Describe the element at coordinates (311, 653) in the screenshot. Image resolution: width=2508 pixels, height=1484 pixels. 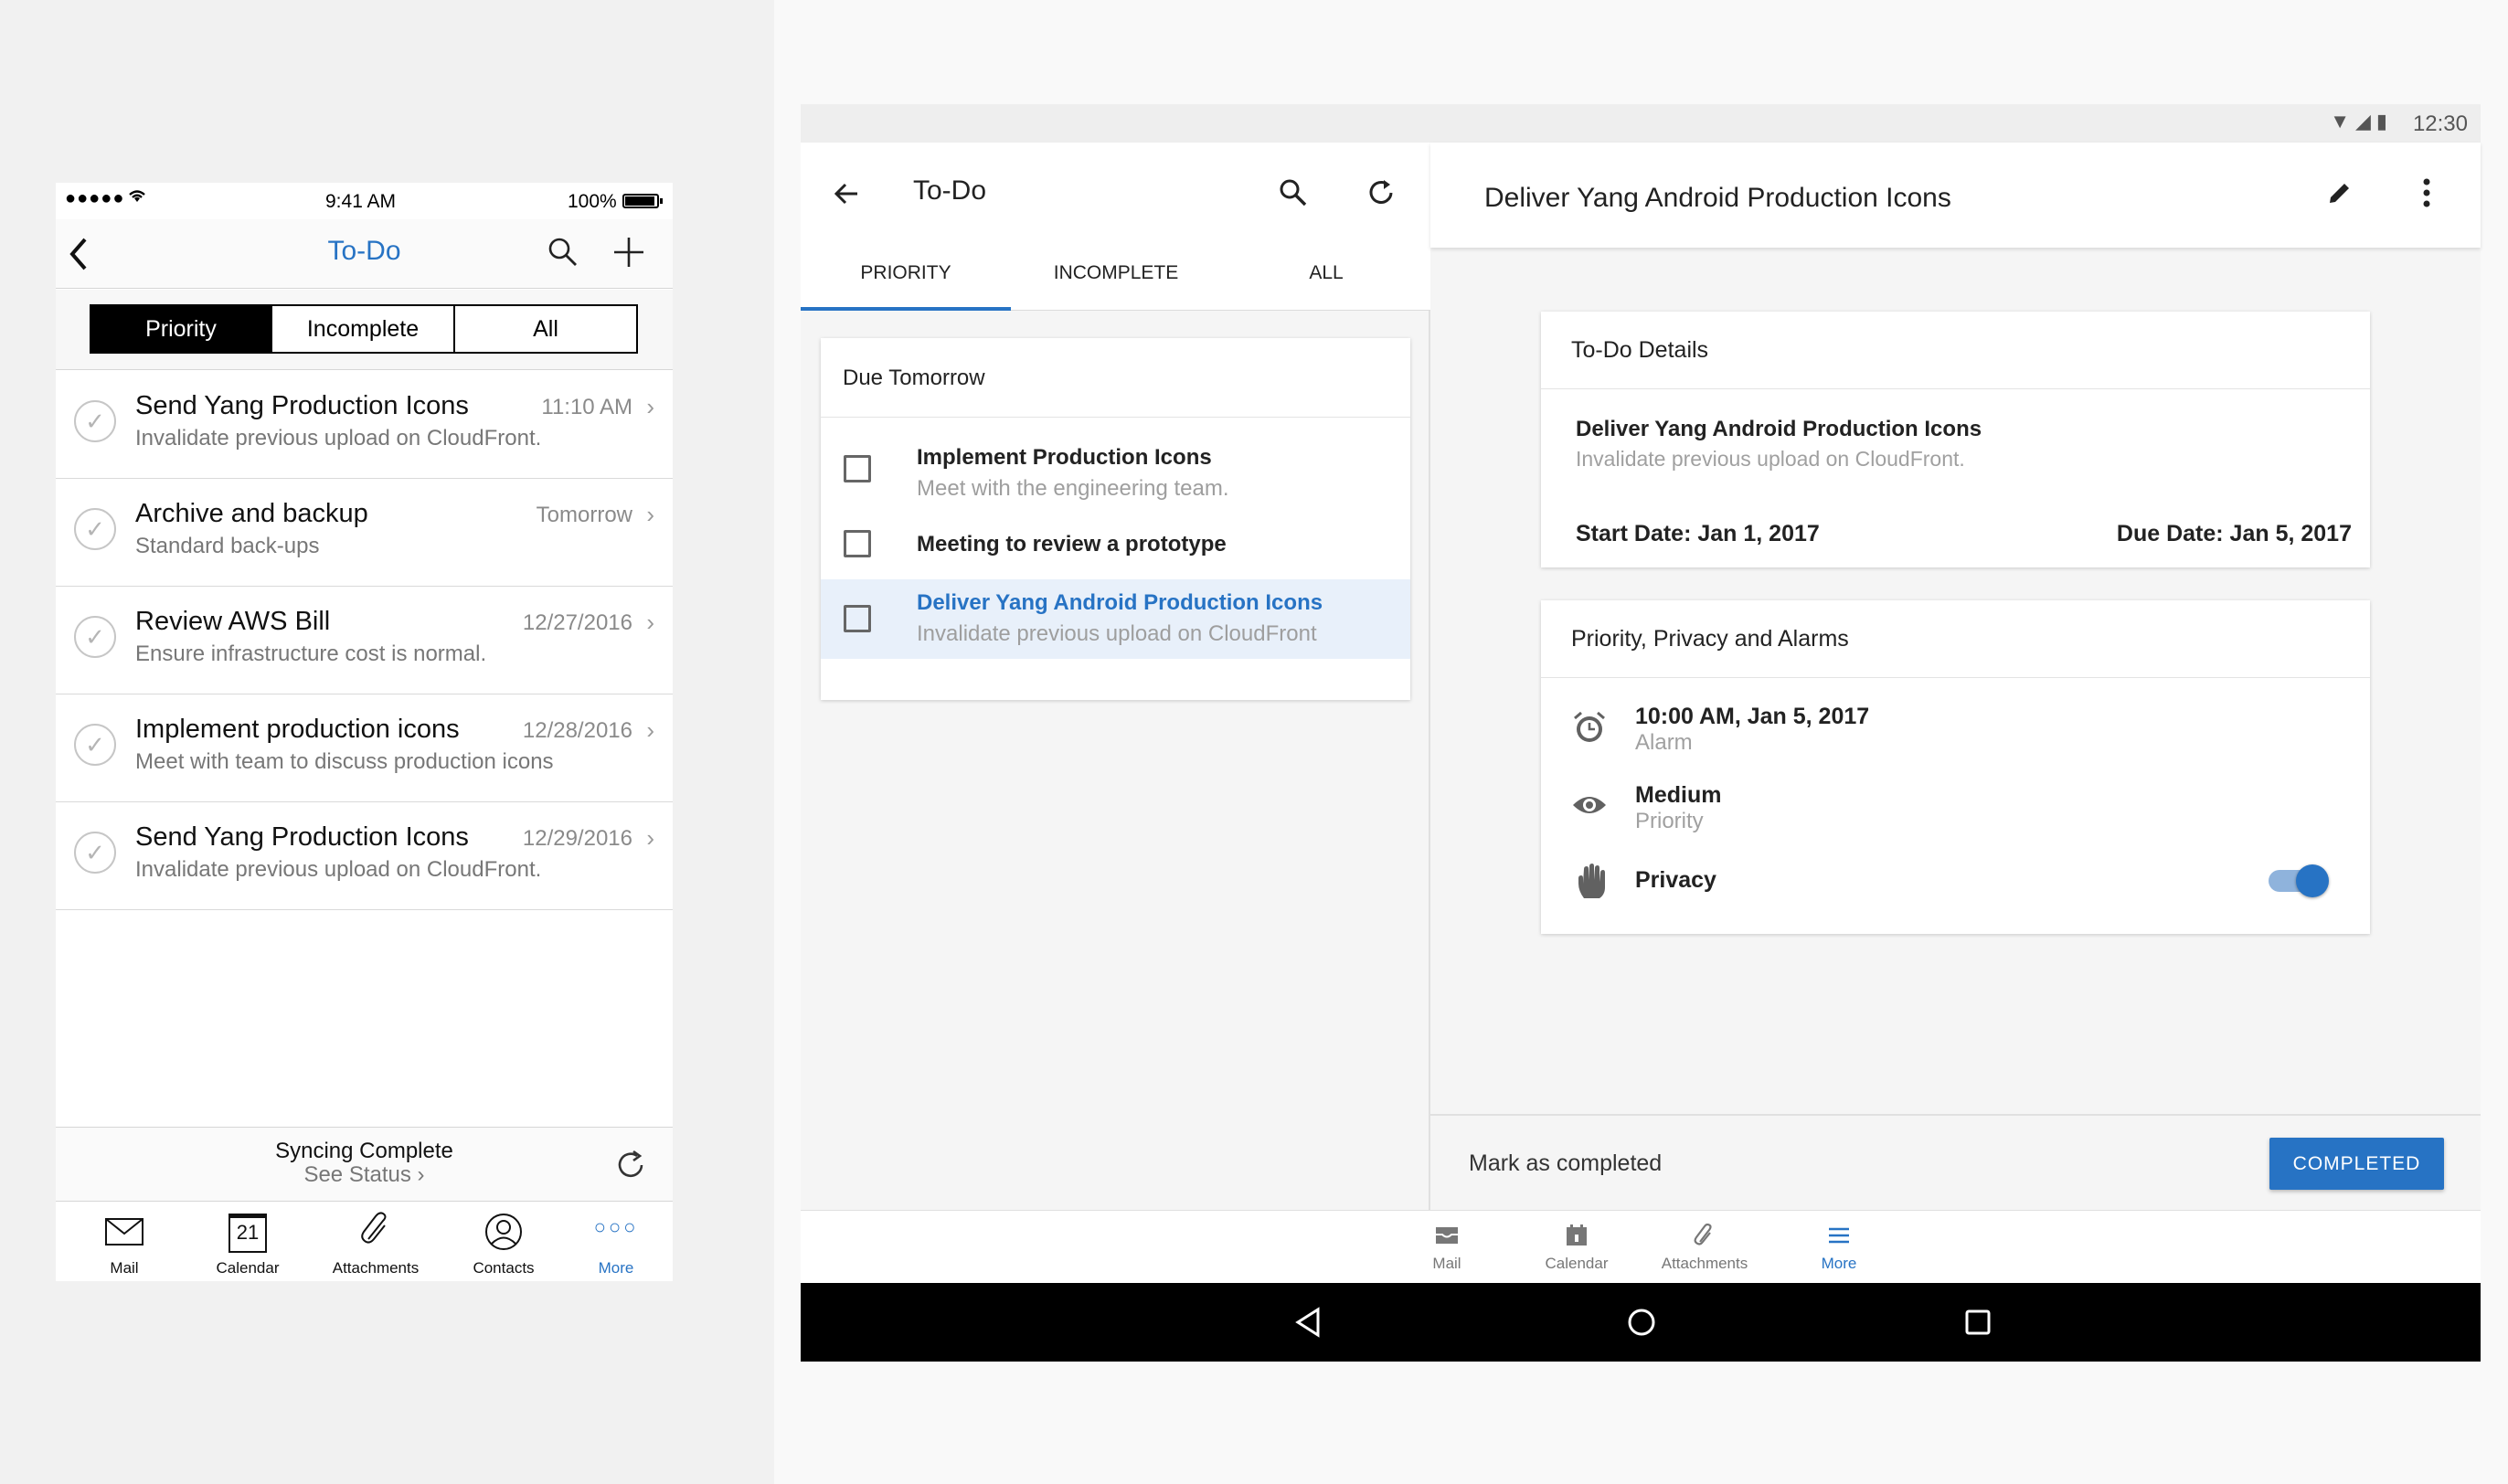
I see `item-subtitle: Ensure infrastructure cost is normal.` at that location.